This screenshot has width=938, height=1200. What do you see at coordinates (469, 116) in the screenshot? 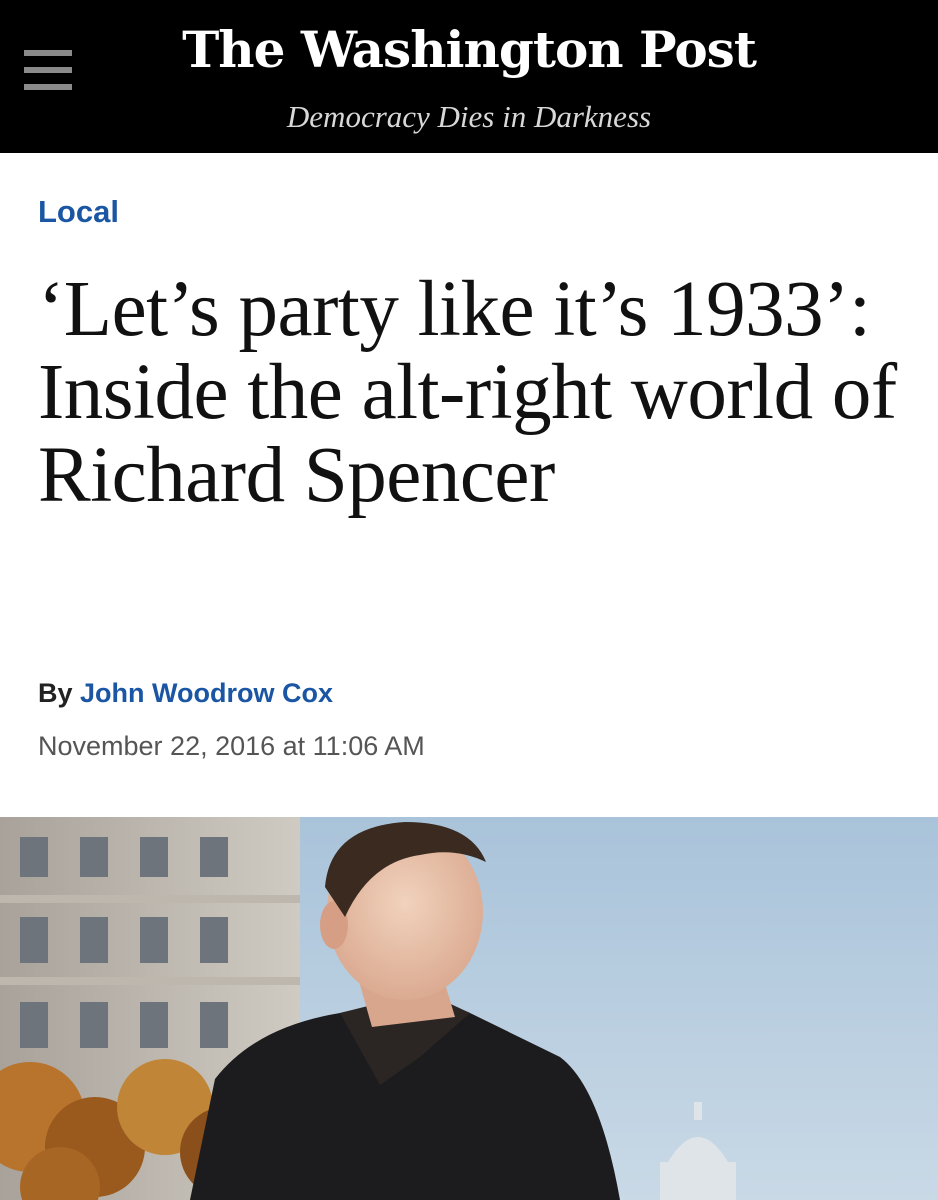
I see `site-tagline: Democracy Dies in Darkness` at bounding box center [469, 116].